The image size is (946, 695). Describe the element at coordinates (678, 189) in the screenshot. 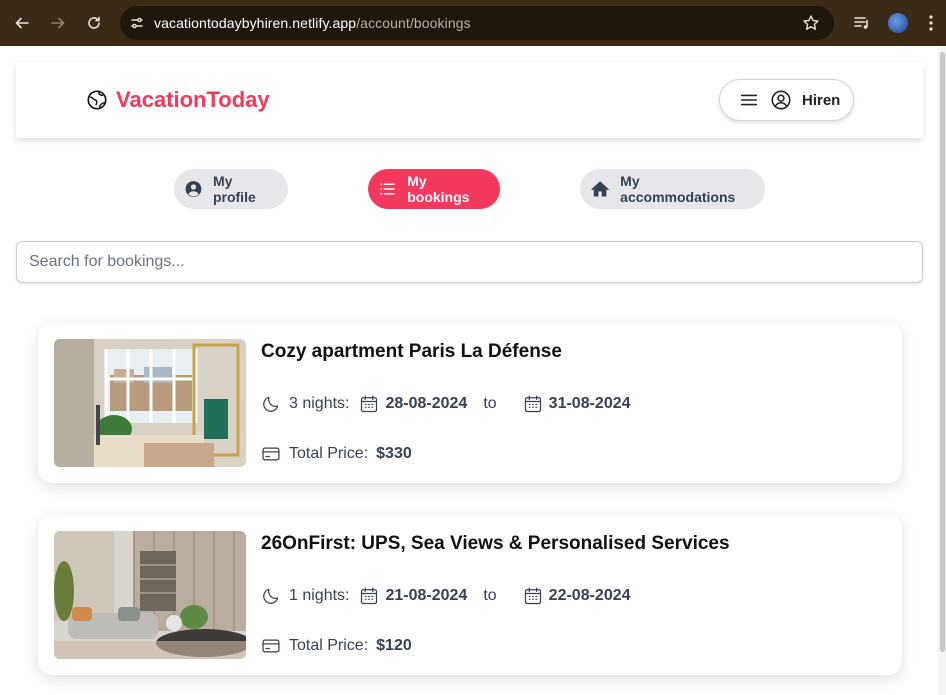

I see `tab-label: My accommodations` at that location.